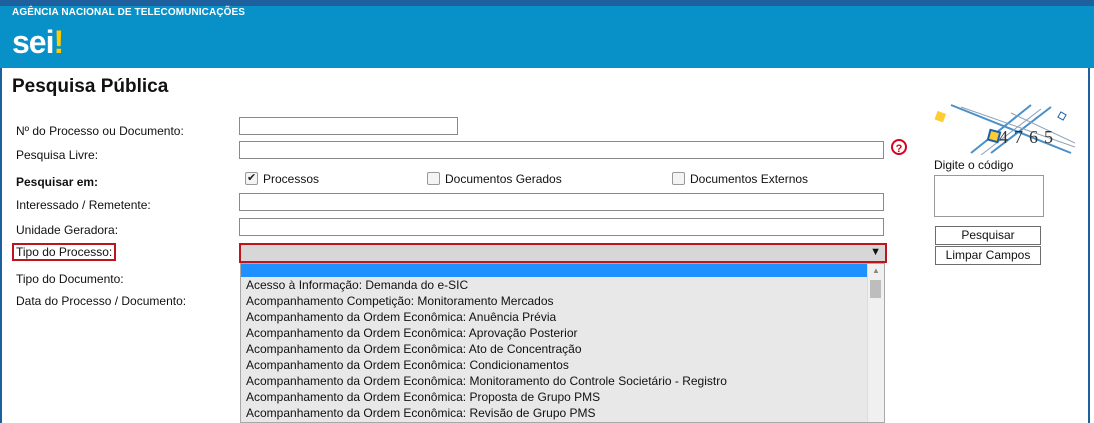  I want to click on processo-input, so click(348, 126).